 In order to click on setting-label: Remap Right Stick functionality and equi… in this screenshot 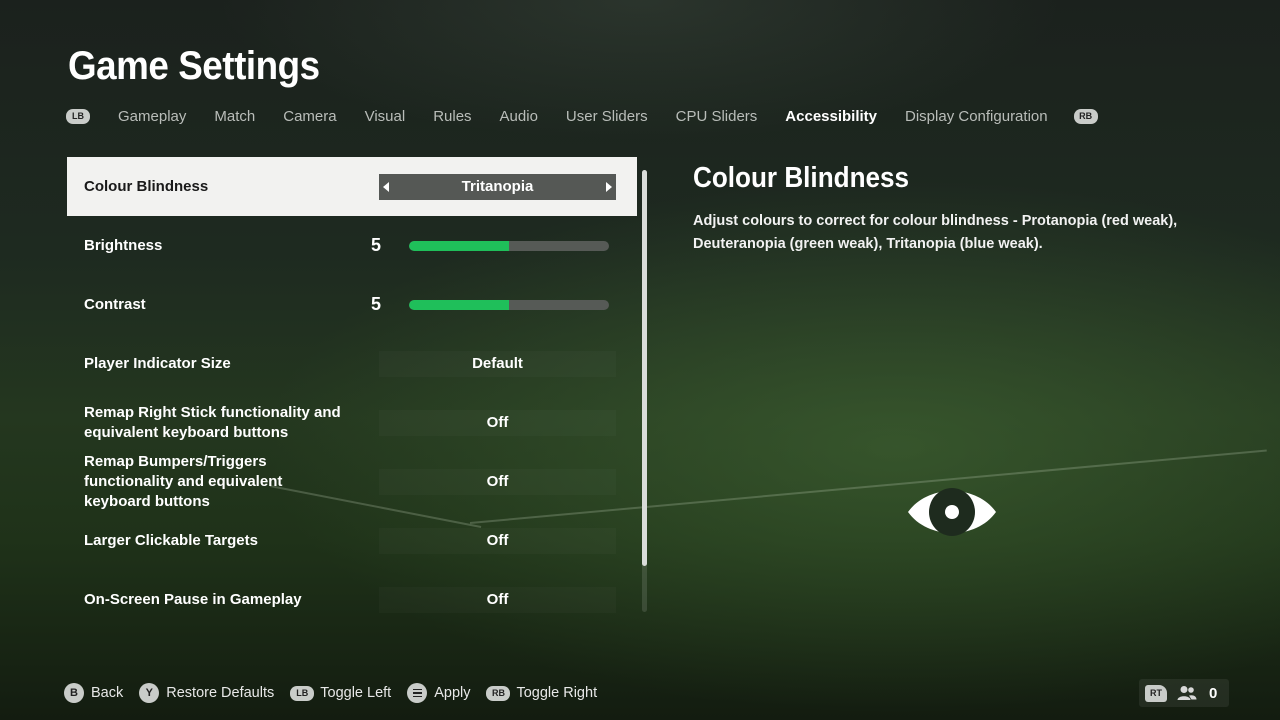, I will do `click(212, 422)`.